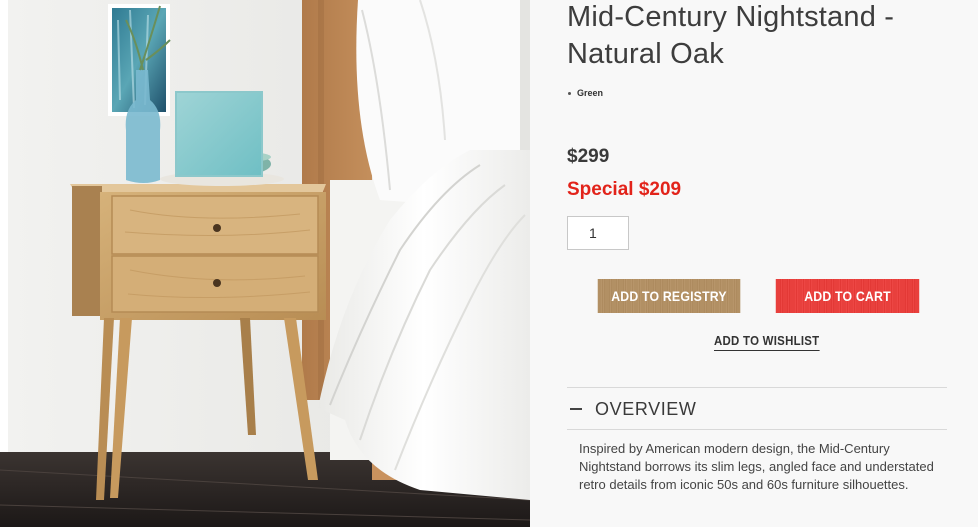 The image size is (978, 527). Describe the element at coordinates (590, 93) in the screenshot. I see `color-option-label: Green` at that location.